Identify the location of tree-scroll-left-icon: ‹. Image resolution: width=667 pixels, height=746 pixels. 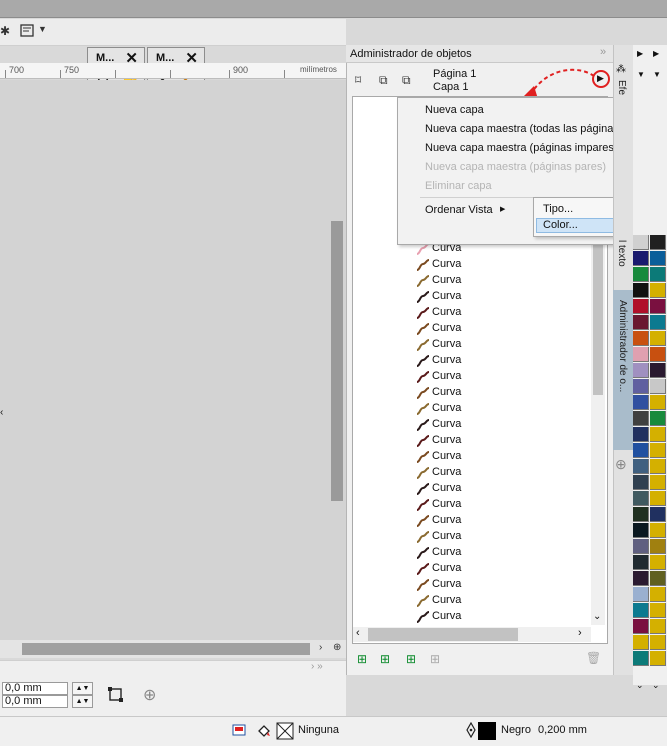
(358, 633).